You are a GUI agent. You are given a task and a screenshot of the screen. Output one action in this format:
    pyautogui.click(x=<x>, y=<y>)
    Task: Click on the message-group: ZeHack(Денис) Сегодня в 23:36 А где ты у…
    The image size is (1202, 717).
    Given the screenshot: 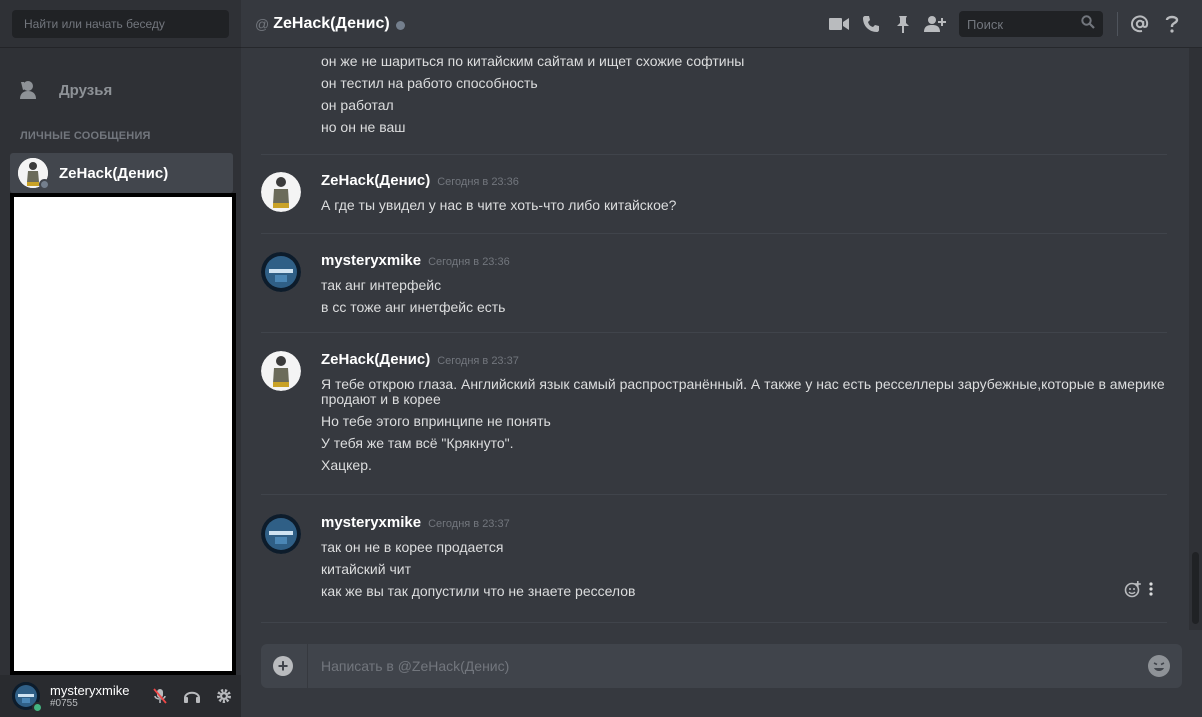 What is the action you would take?
    pyautogui.click(x=714, y=194)
    